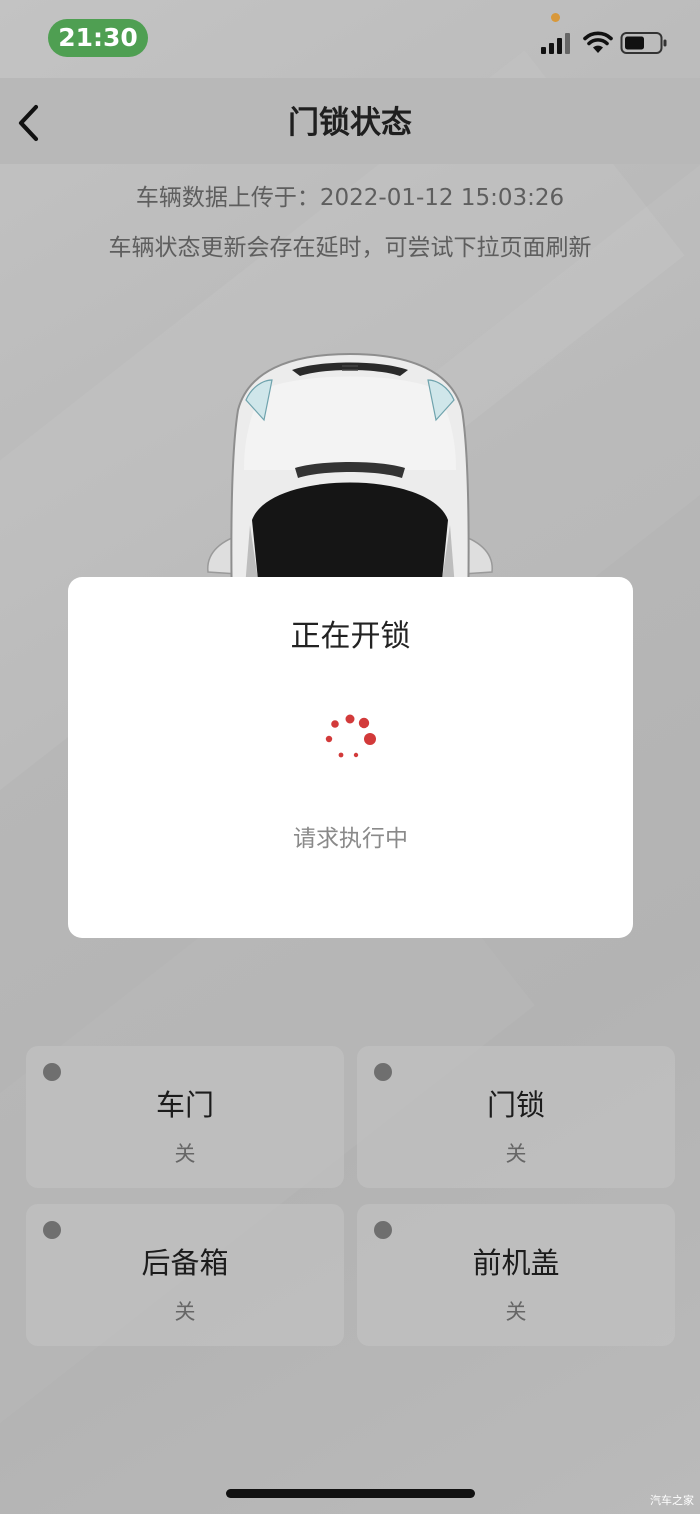 This screenshot has height=1514, width=700. I want to click on dialog-title: 正在开锁, so click(350, 636).